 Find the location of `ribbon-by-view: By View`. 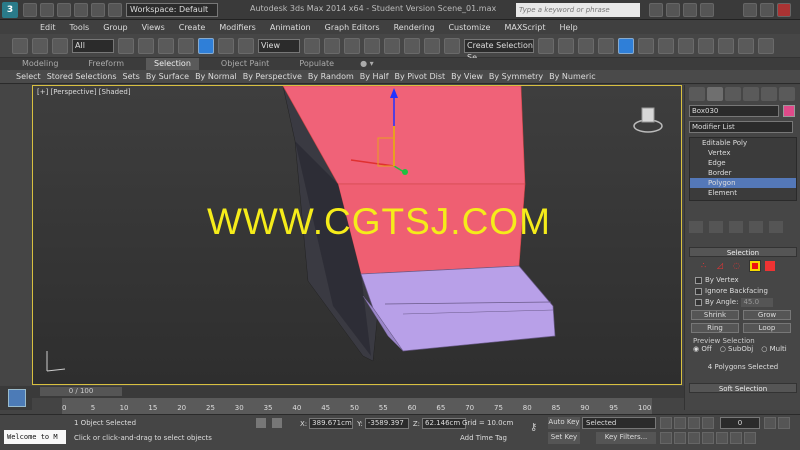

ribbon-by-view: By View is located at coordinates (467, 76).